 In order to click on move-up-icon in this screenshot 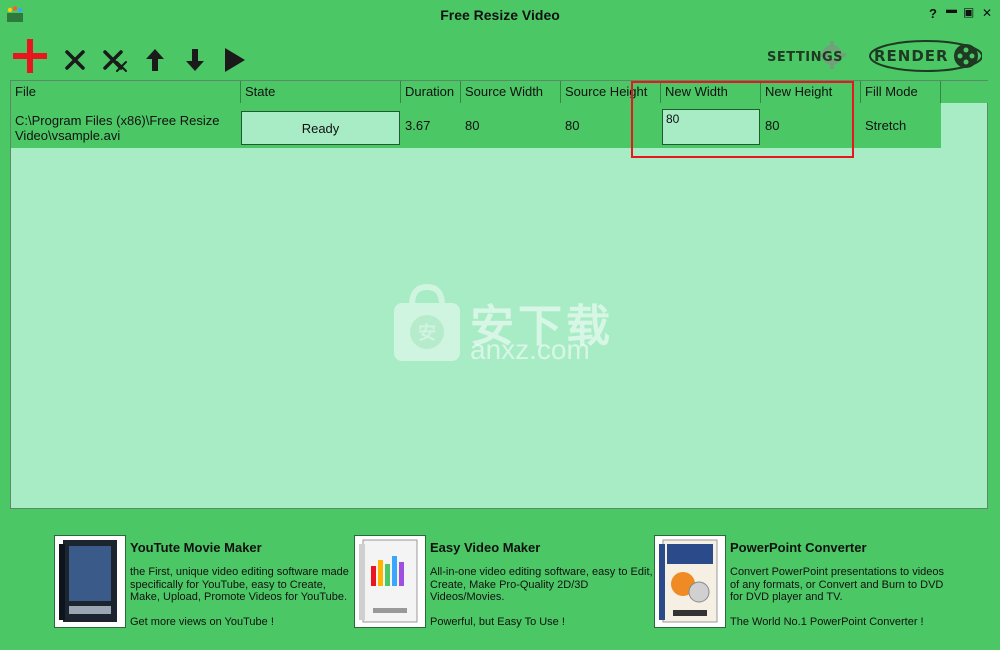, I will do `click(155, 60)`.